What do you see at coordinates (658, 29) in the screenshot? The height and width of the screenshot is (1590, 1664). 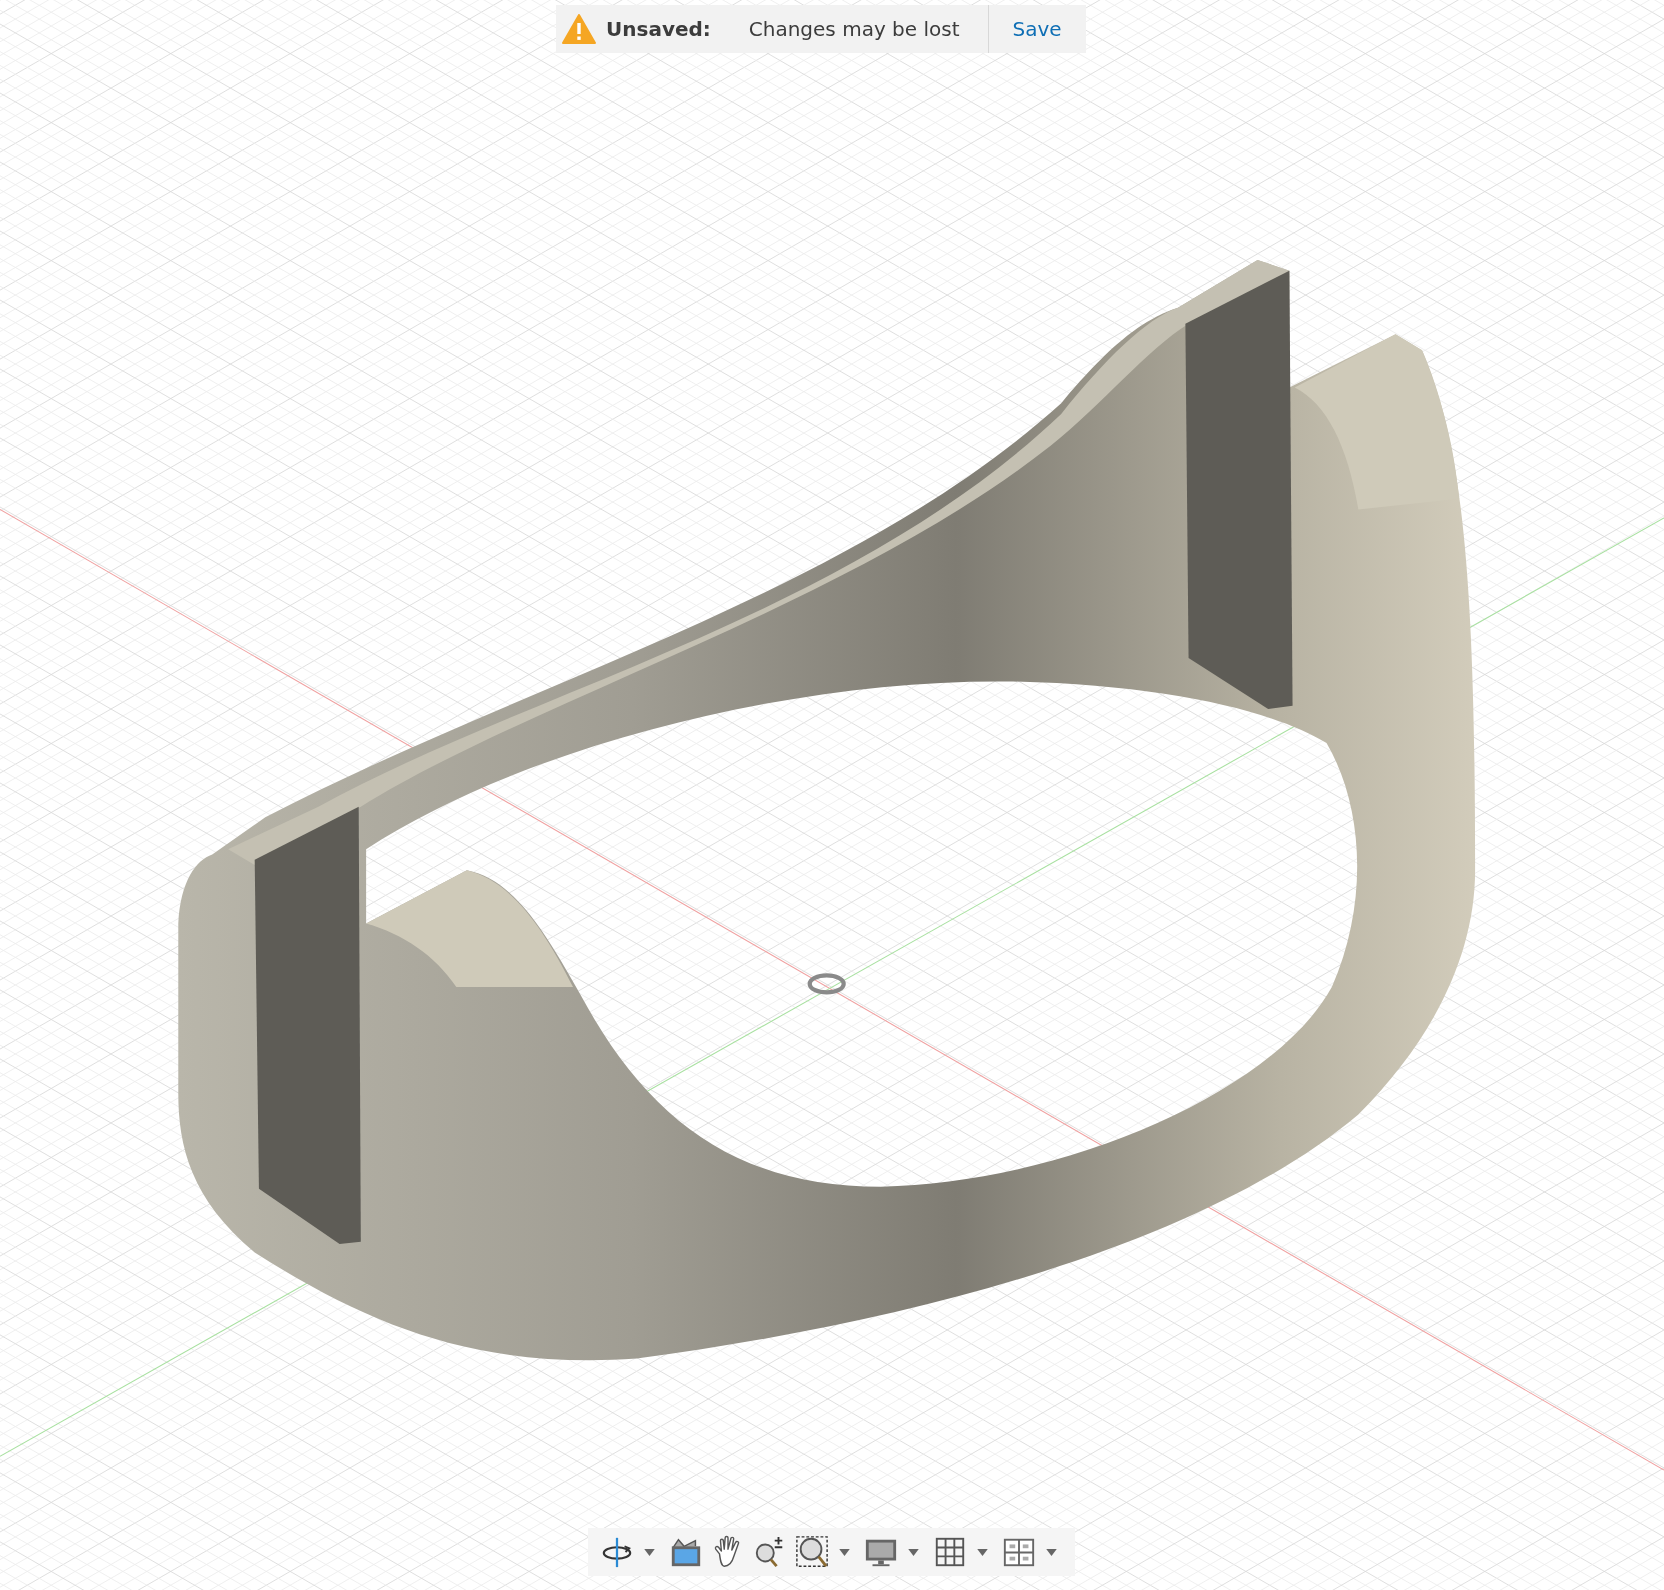 I see `unsaved-label: Unsaved:` at bounding box center [658, 29].